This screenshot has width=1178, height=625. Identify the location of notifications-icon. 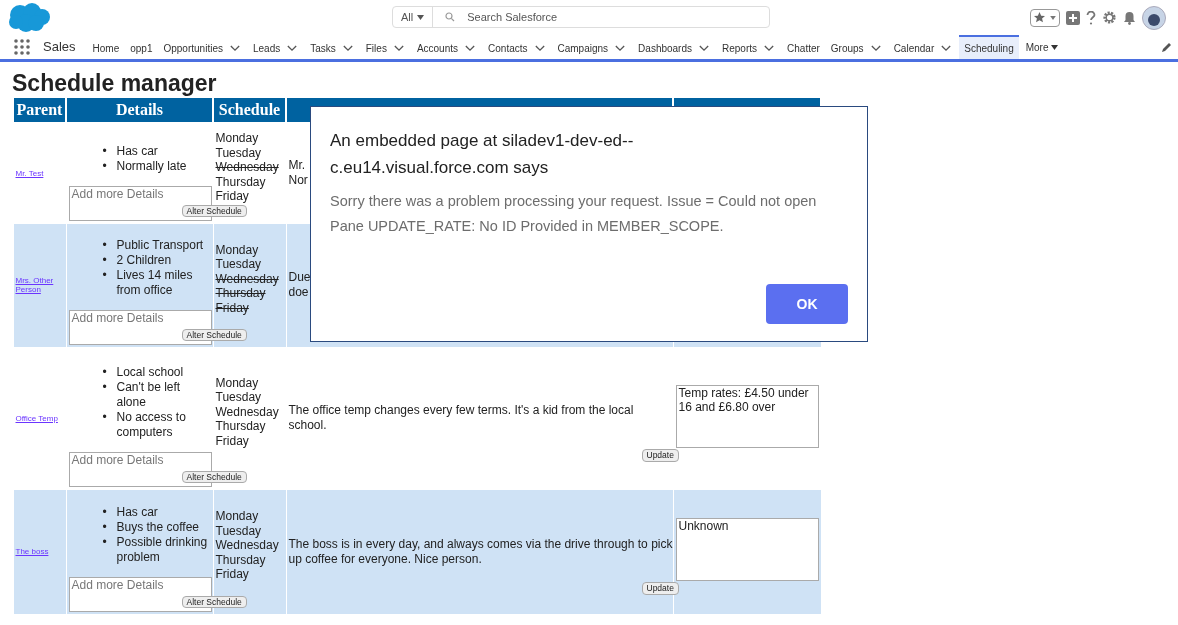
(1129, 17).